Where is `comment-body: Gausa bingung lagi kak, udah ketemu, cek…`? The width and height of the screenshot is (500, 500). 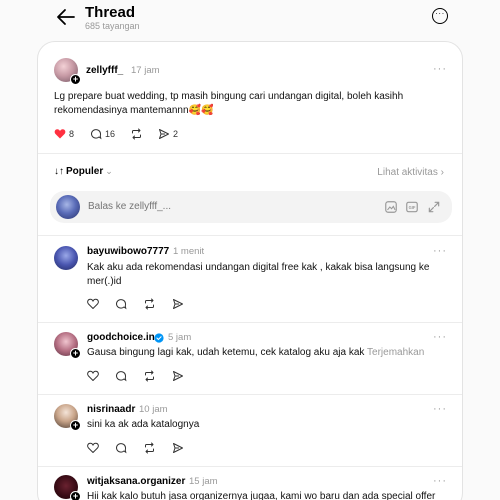 comment-body: Gausa bingung lagi kak, udah ketemu, cek… is located at coordinates (226, 352).